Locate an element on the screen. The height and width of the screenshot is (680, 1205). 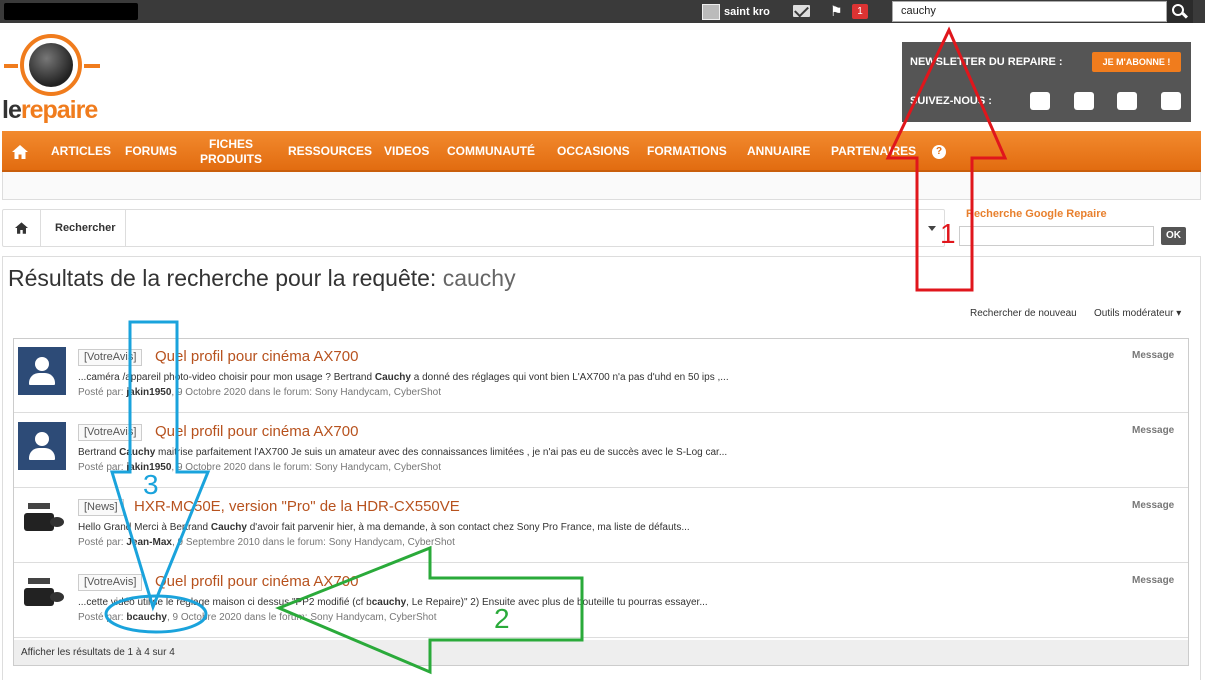
annotation-label-2: 2 is located at coordinates (502, 618).